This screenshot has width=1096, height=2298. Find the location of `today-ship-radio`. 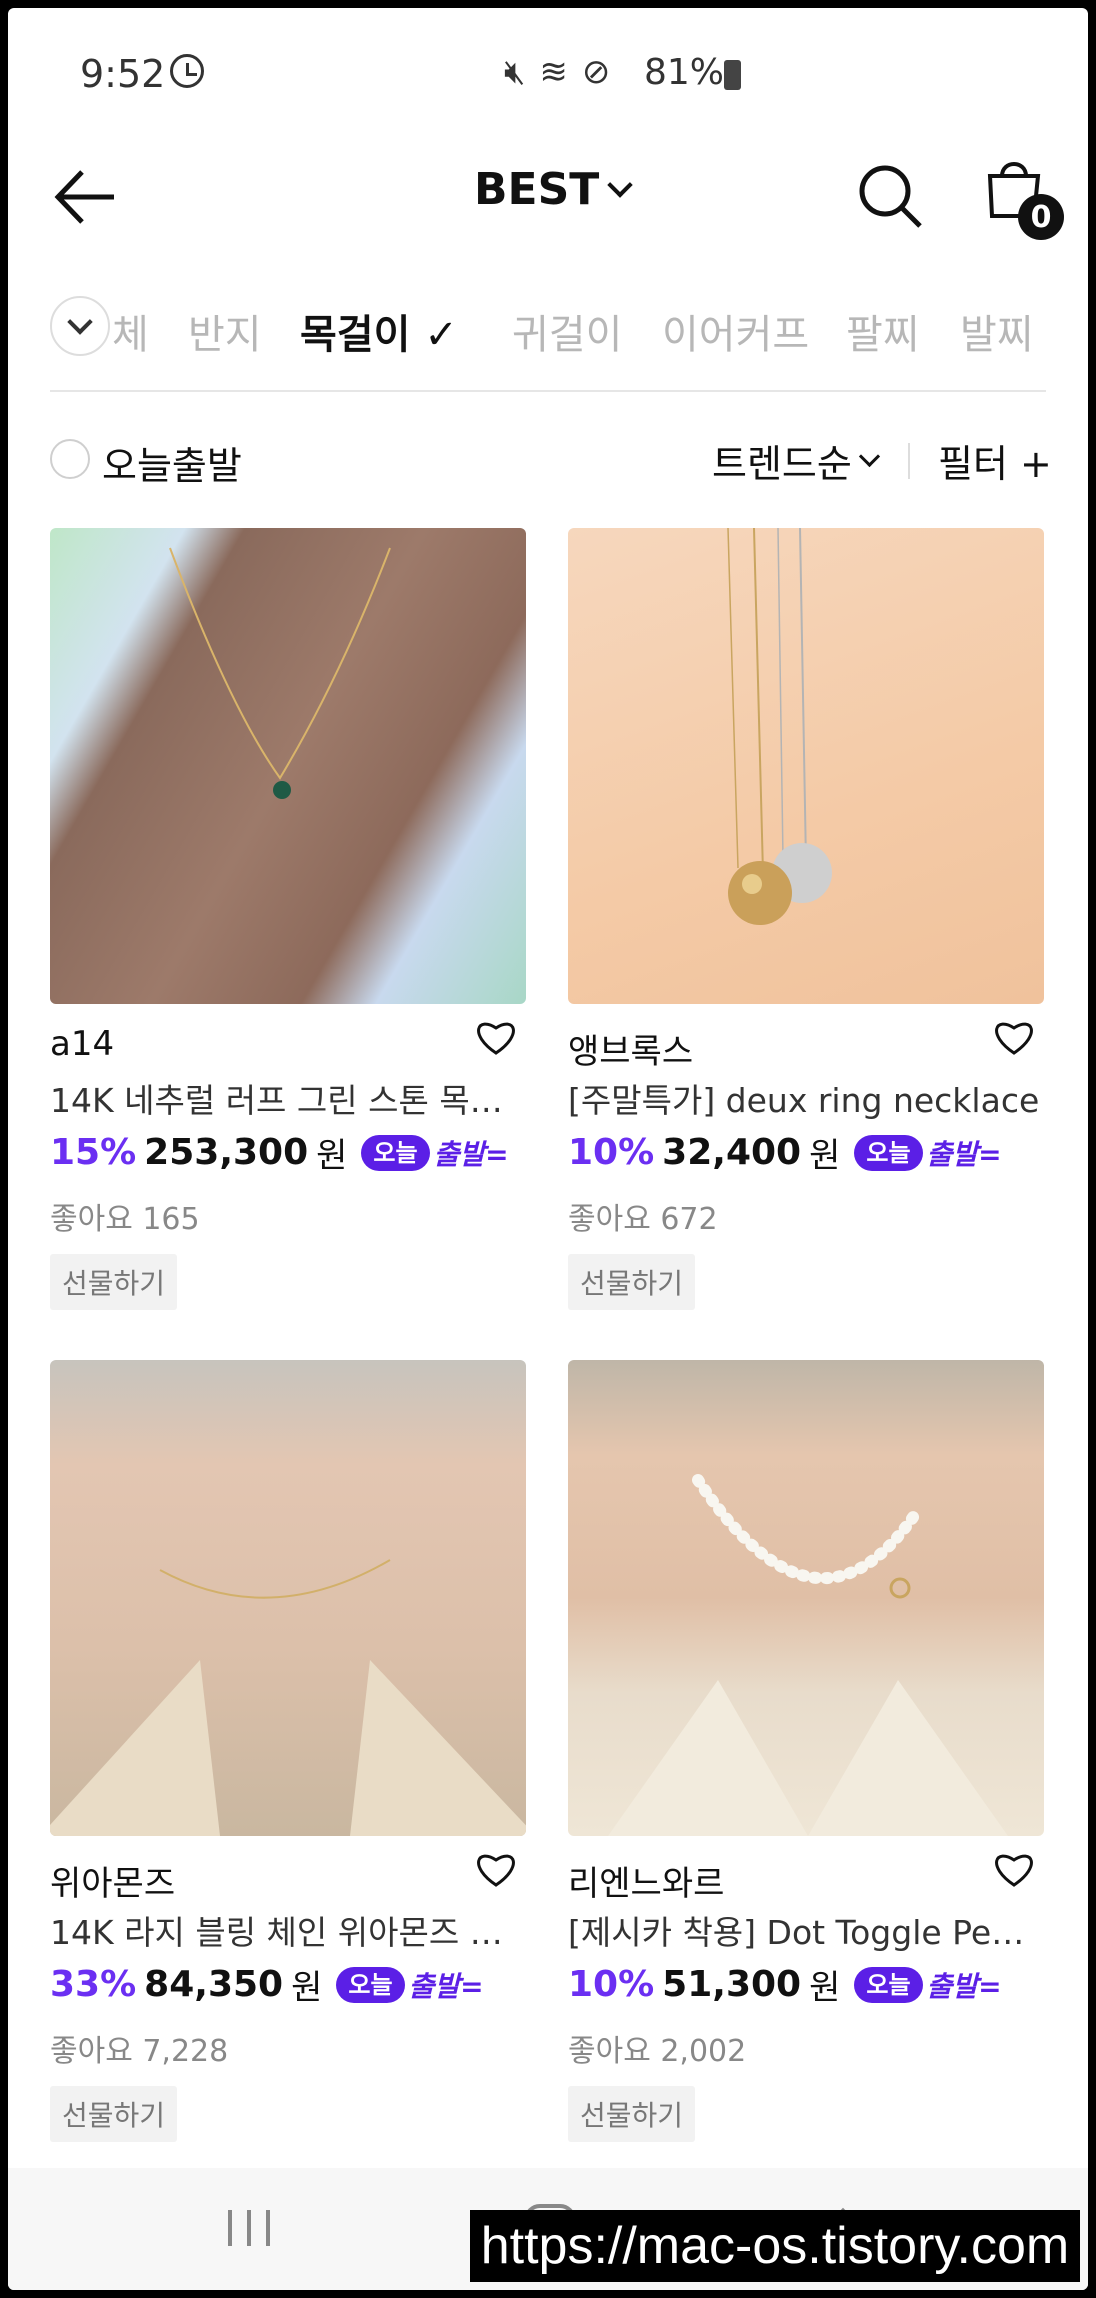

today-ship-radio is located at coordinates (70, 459).